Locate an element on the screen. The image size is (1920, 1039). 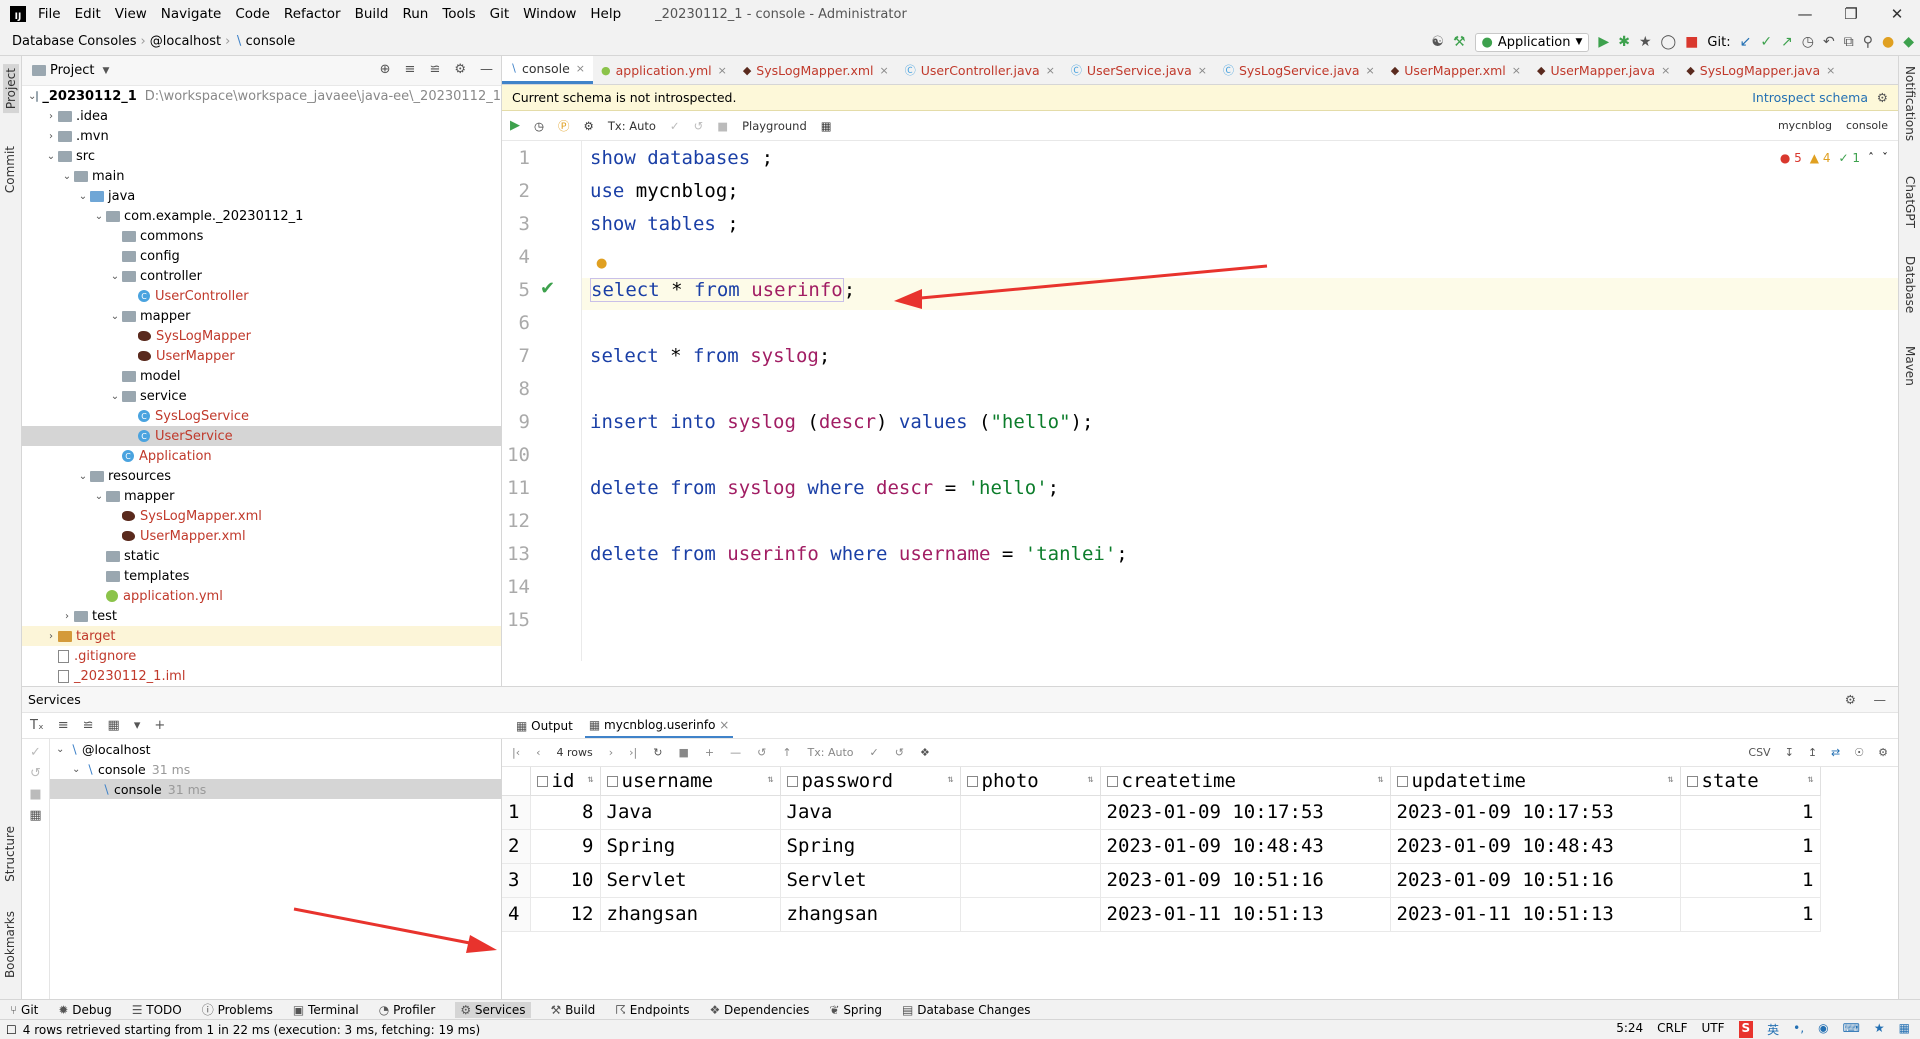
prev-page-icon: ‹ is located at coordinates (538, 752).